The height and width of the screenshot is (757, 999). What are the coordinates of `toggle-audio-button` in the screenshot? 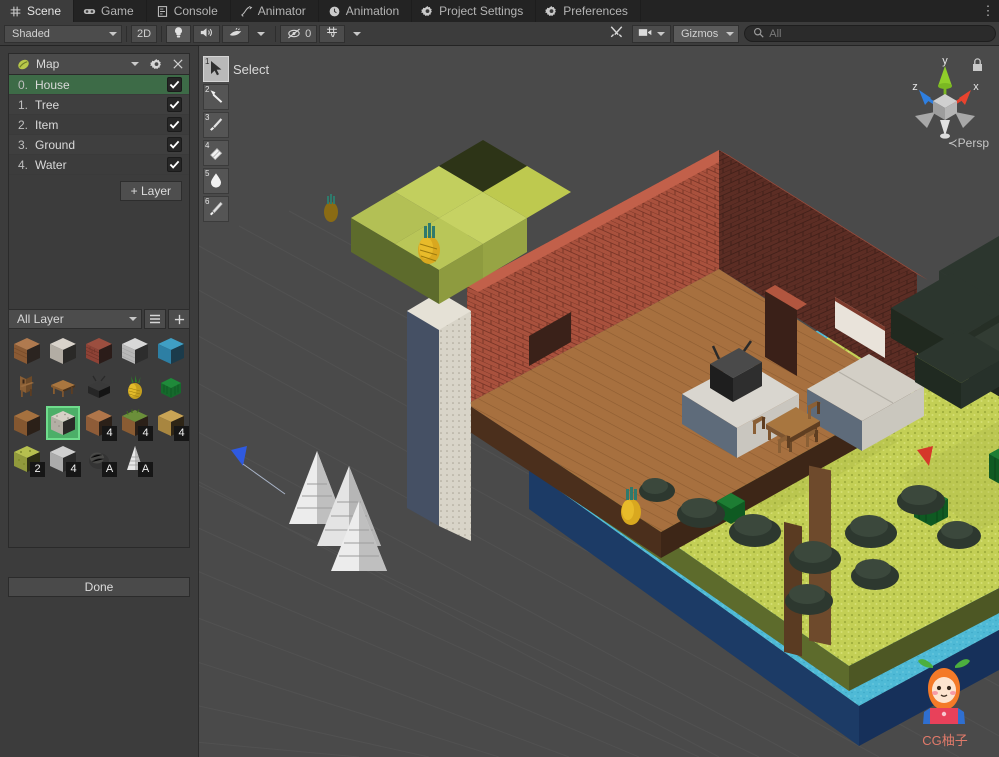 It's located at (207, 33).